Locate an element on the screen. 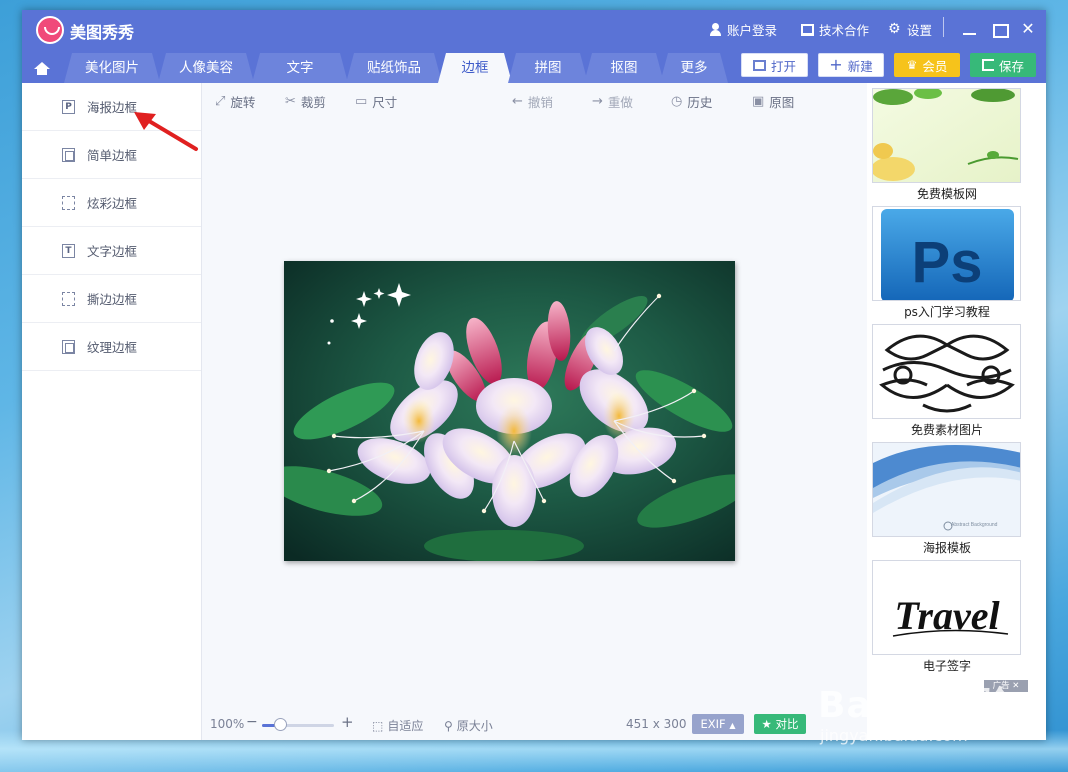 Image resolution: width=1068 pixels, height=772 pixels. open-button: 打开 is located at coordinates (774, 65).